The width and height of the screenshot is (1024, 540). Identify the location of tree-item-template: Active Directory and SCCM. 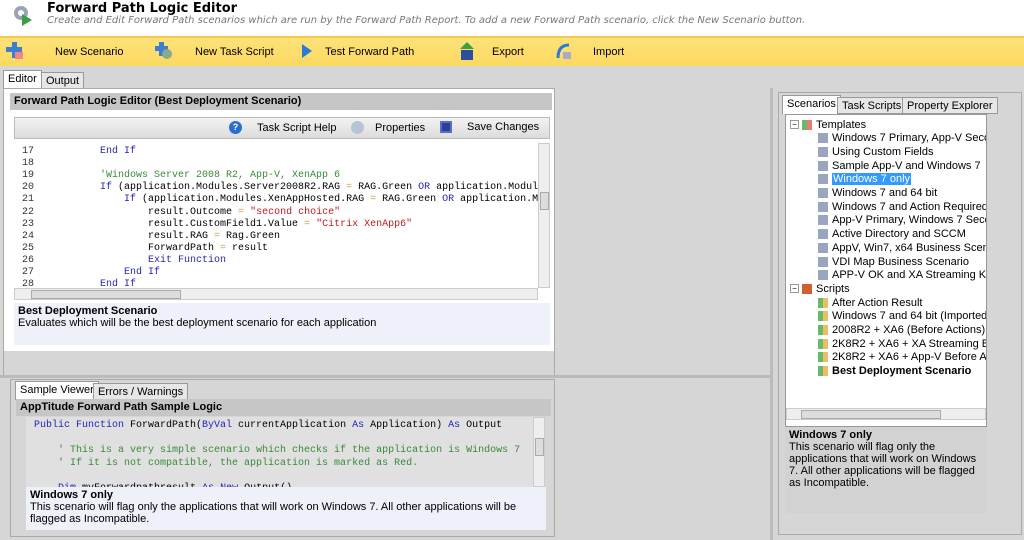
(892, 234).